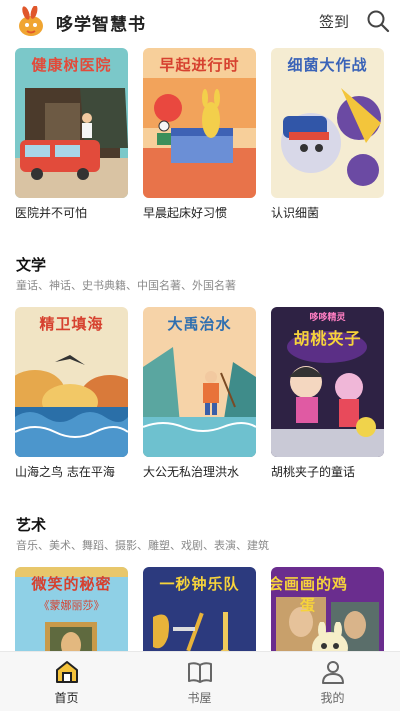 This screenshot has width=400, height=711. Describe the element at coordinates (332, 698) in the screenshot. I see `tab-label: 我的` at that location.